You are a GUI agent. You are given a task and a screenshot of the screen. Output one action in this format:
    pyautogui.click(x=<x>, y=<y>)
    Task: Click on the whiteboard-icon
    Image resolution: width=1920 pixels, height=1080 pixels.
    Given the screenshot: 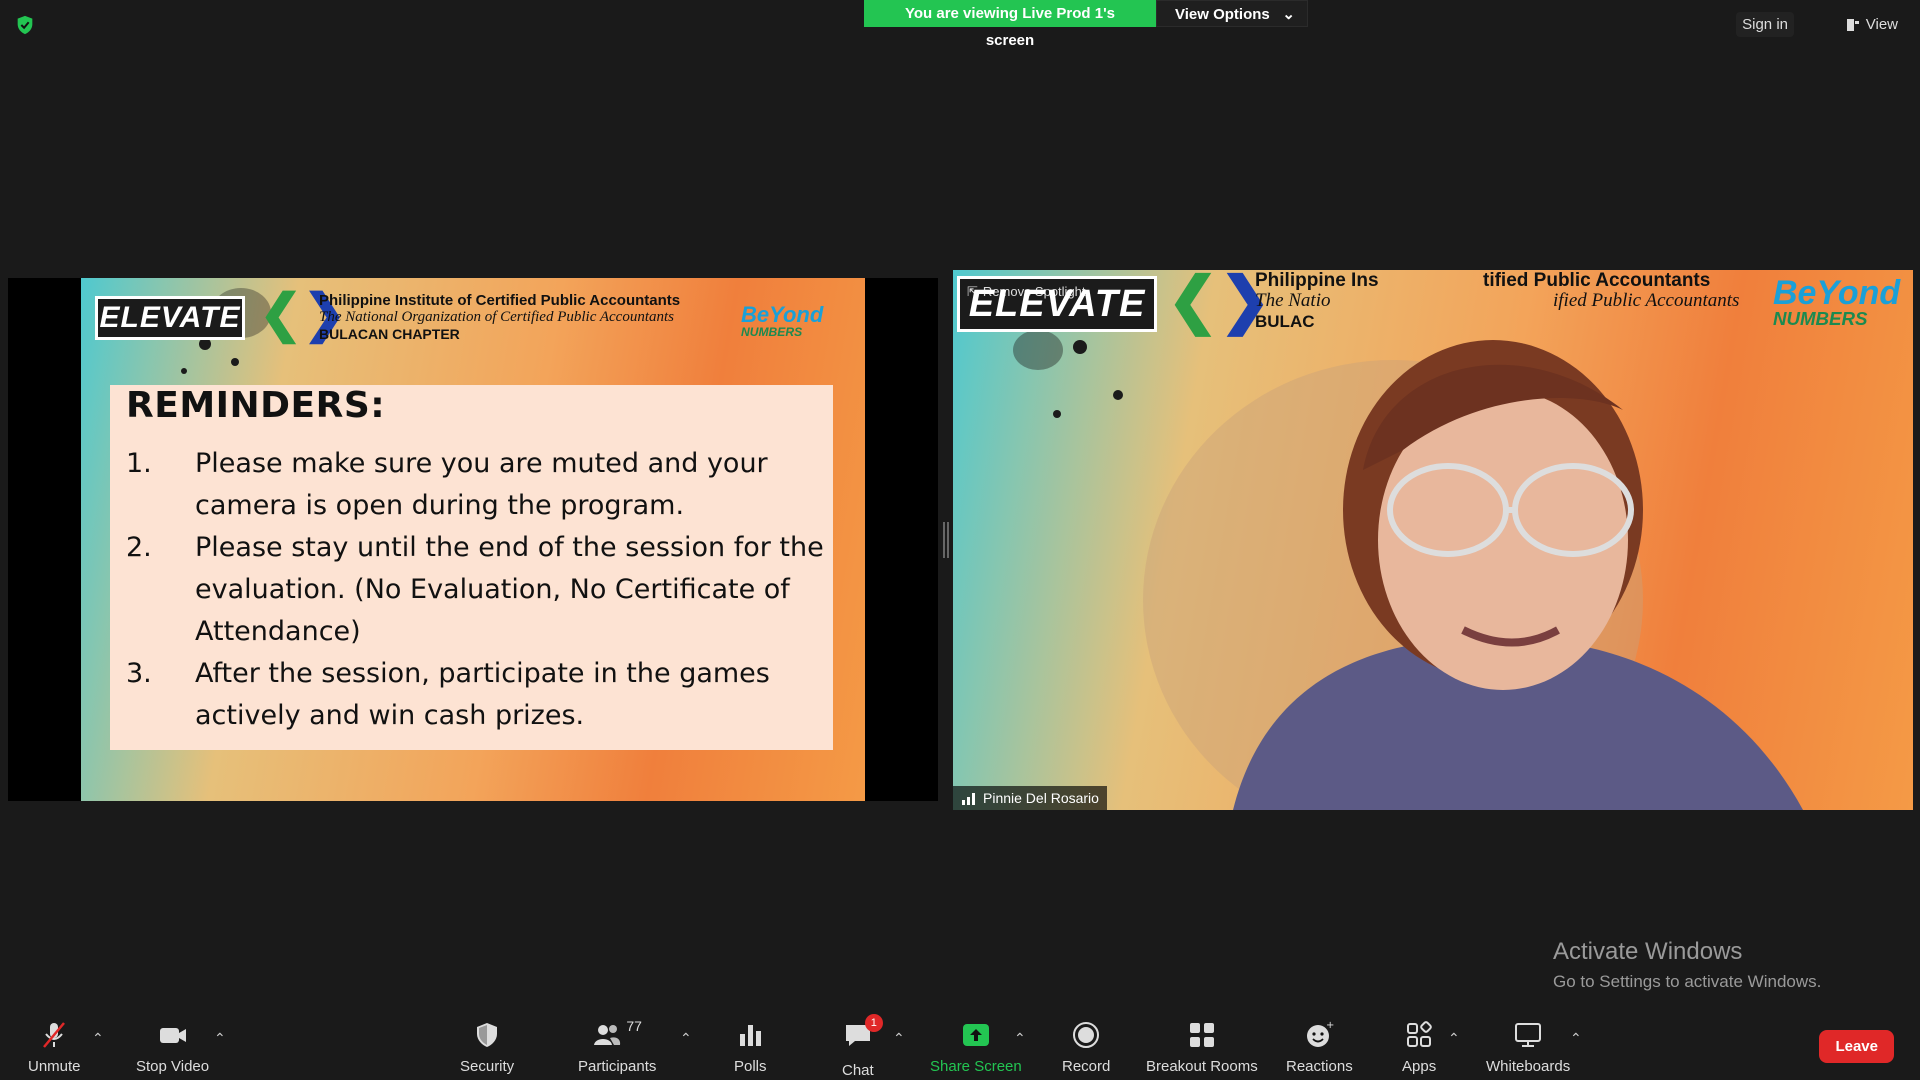 What is the action you would take?
    pyautogui.click(x=1528, y=1035)
    